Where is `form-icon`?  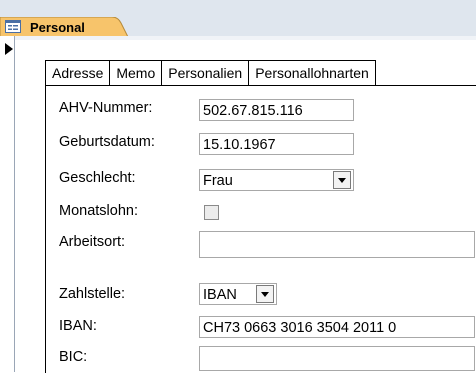
form-icon is located at coordinates (13, 26).